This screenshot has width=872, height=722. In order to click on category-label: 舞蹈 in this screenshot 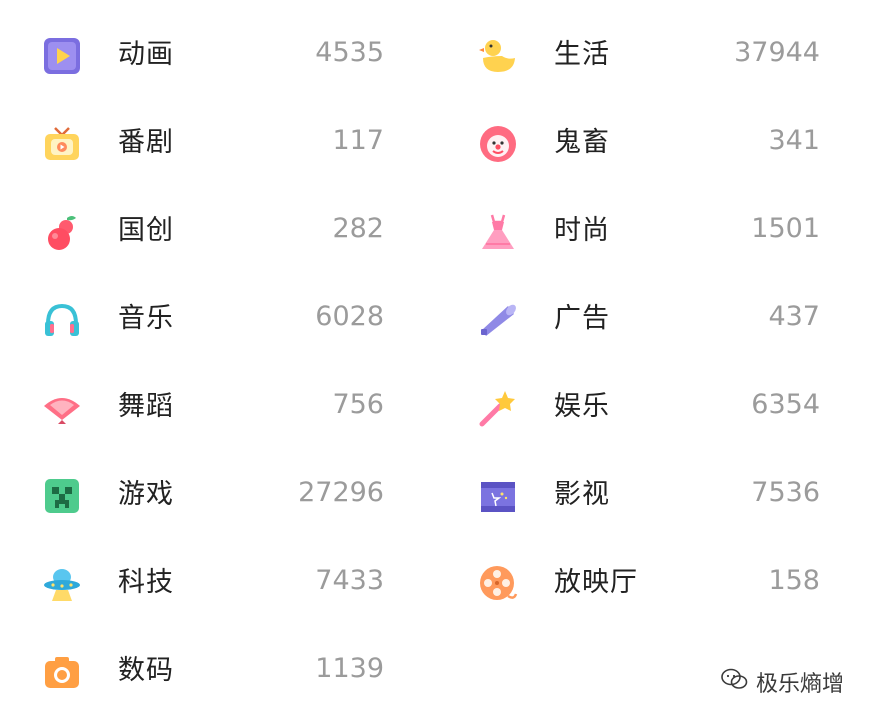, I will do `click(146, 406)`.